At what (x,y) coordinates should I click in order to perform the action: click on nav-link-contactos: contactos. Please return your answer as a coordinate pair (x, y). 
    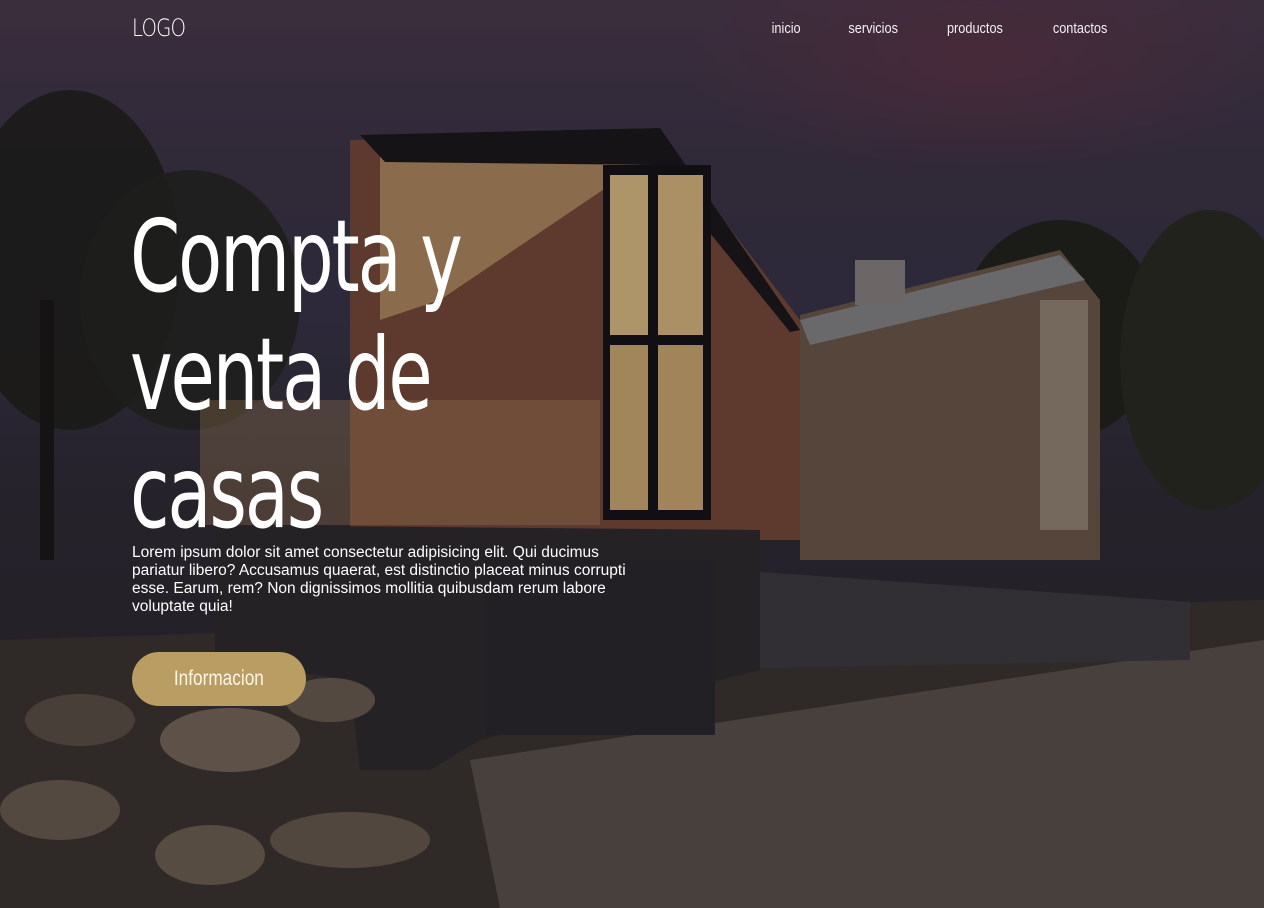
    Looking at the image, I should click on (1080, 28).